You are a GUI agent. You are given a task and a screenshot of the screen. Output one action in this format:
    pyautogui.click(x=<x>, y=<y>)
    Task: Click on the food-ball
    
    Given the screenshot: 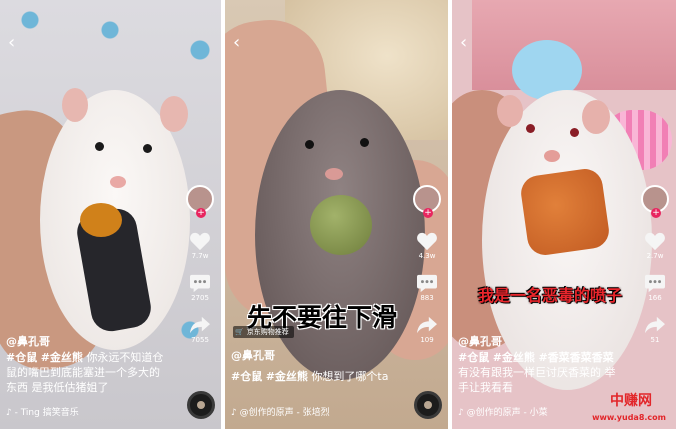 What is the action you would take?
    pyautogui.click(x=341, y=225)
    